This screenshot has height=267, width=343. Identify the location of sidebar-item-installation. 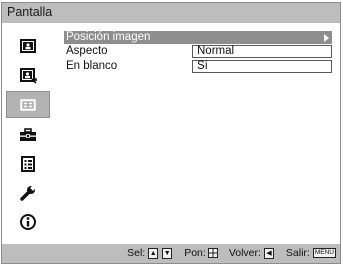
(28, 192).